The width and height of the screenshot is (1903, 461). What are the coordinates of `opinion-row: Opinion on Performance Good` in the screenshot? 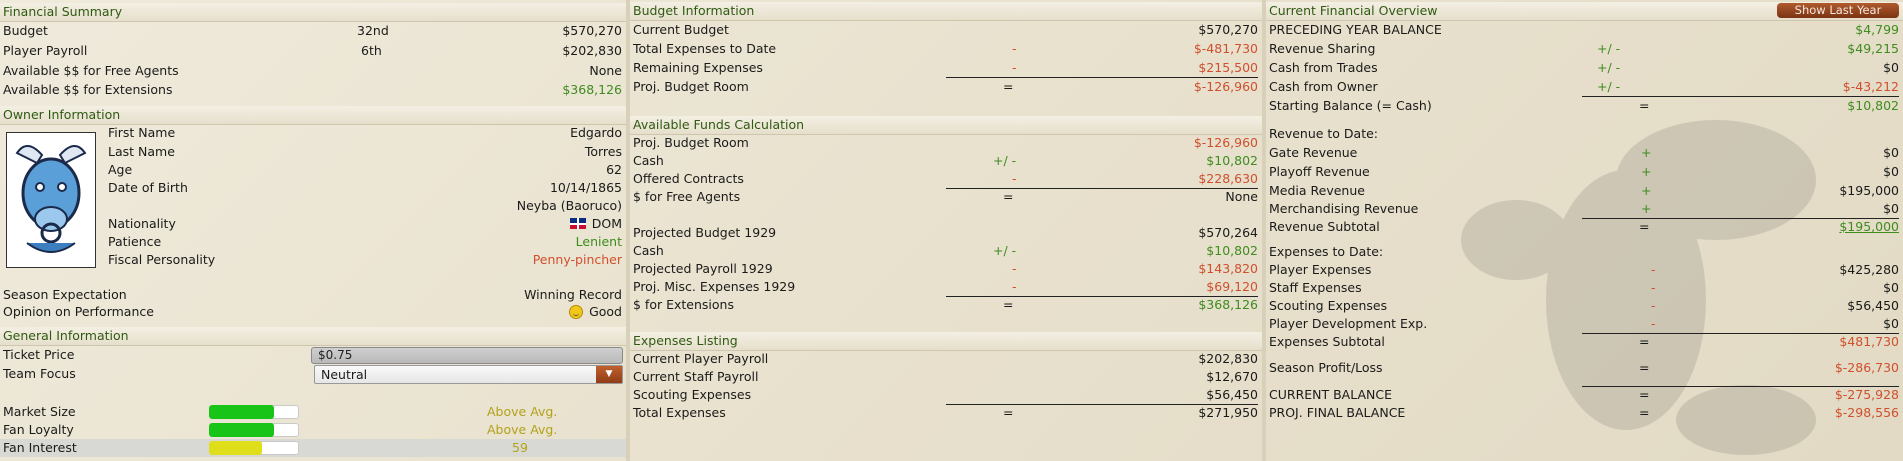 It's located at (312, 312).